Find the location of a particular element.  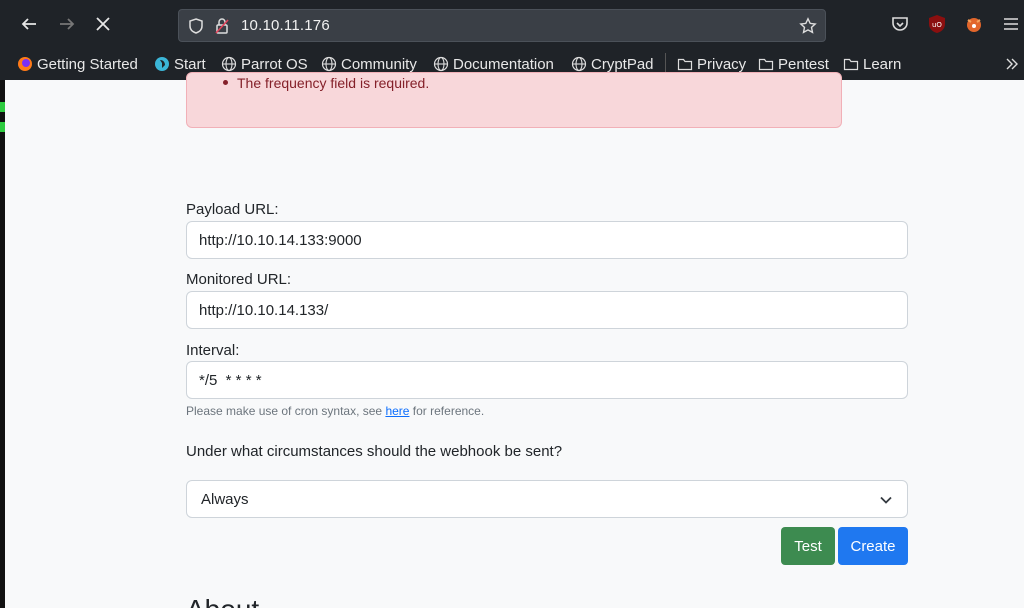

shield-icon is located at coordinates (196, 26).